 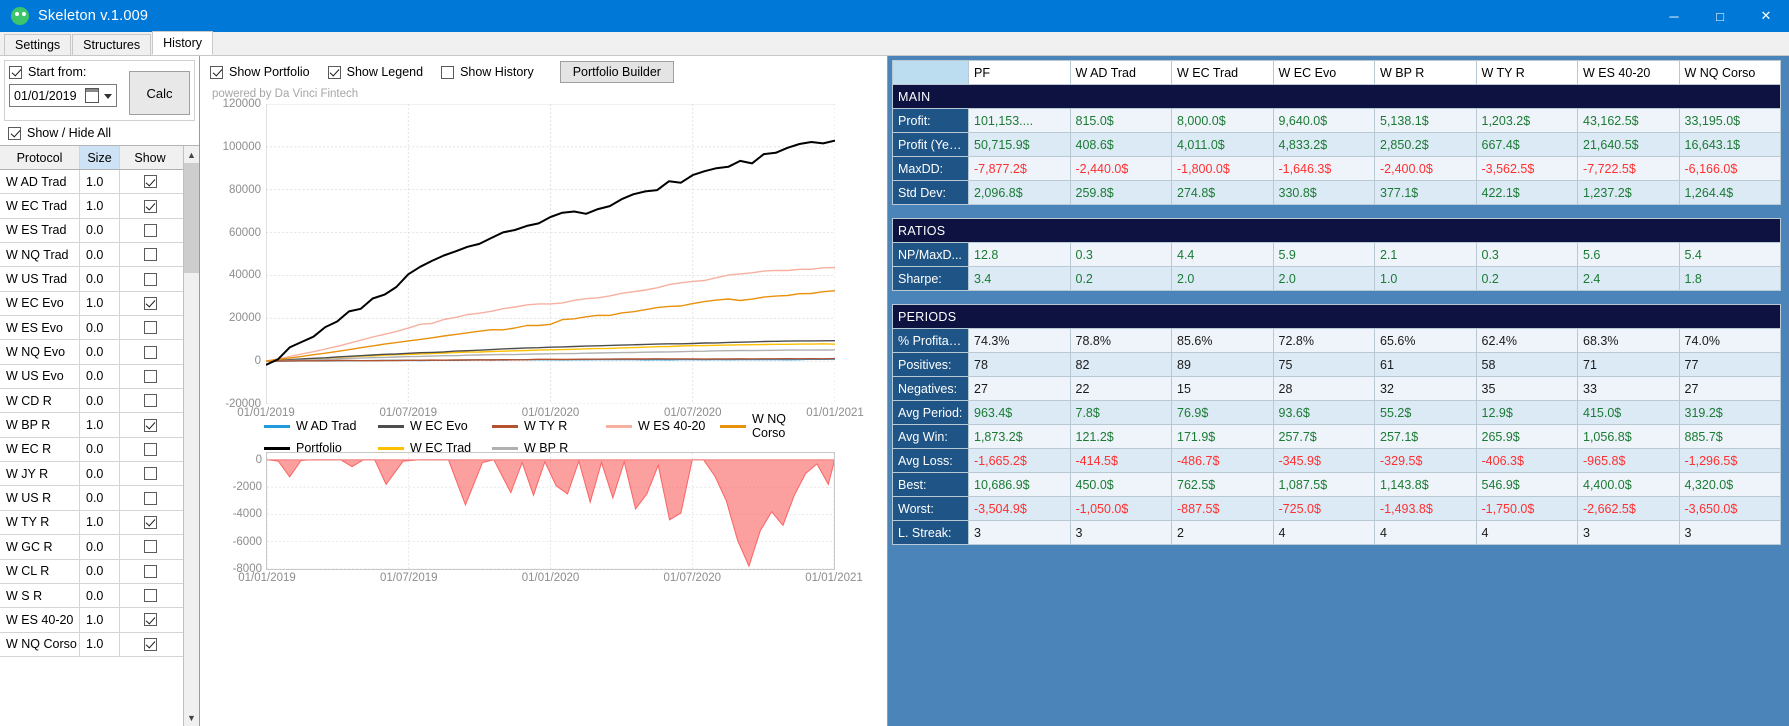 I want to click on stats-cell: 1.0, so click(x=1425, y=278).